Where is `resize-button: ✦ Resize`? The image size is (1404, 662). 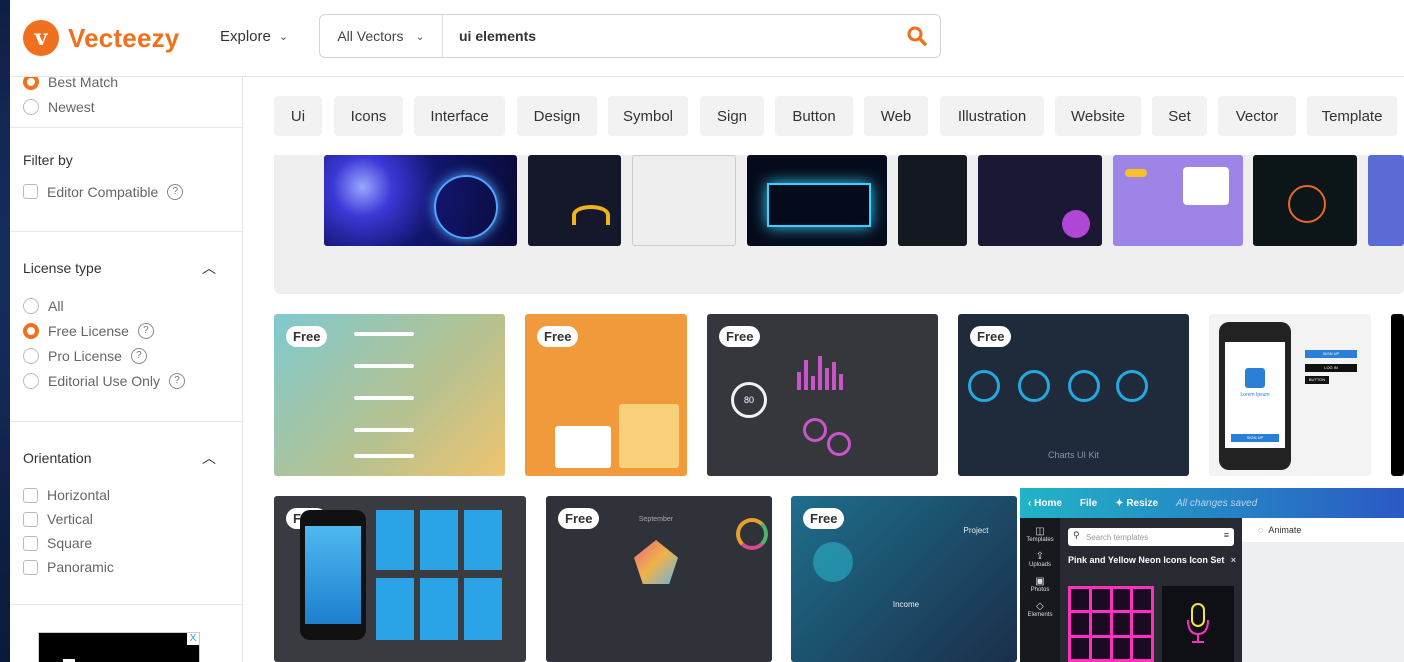 resize-button: ✦ Resize is located at coordinates (1136, 503).